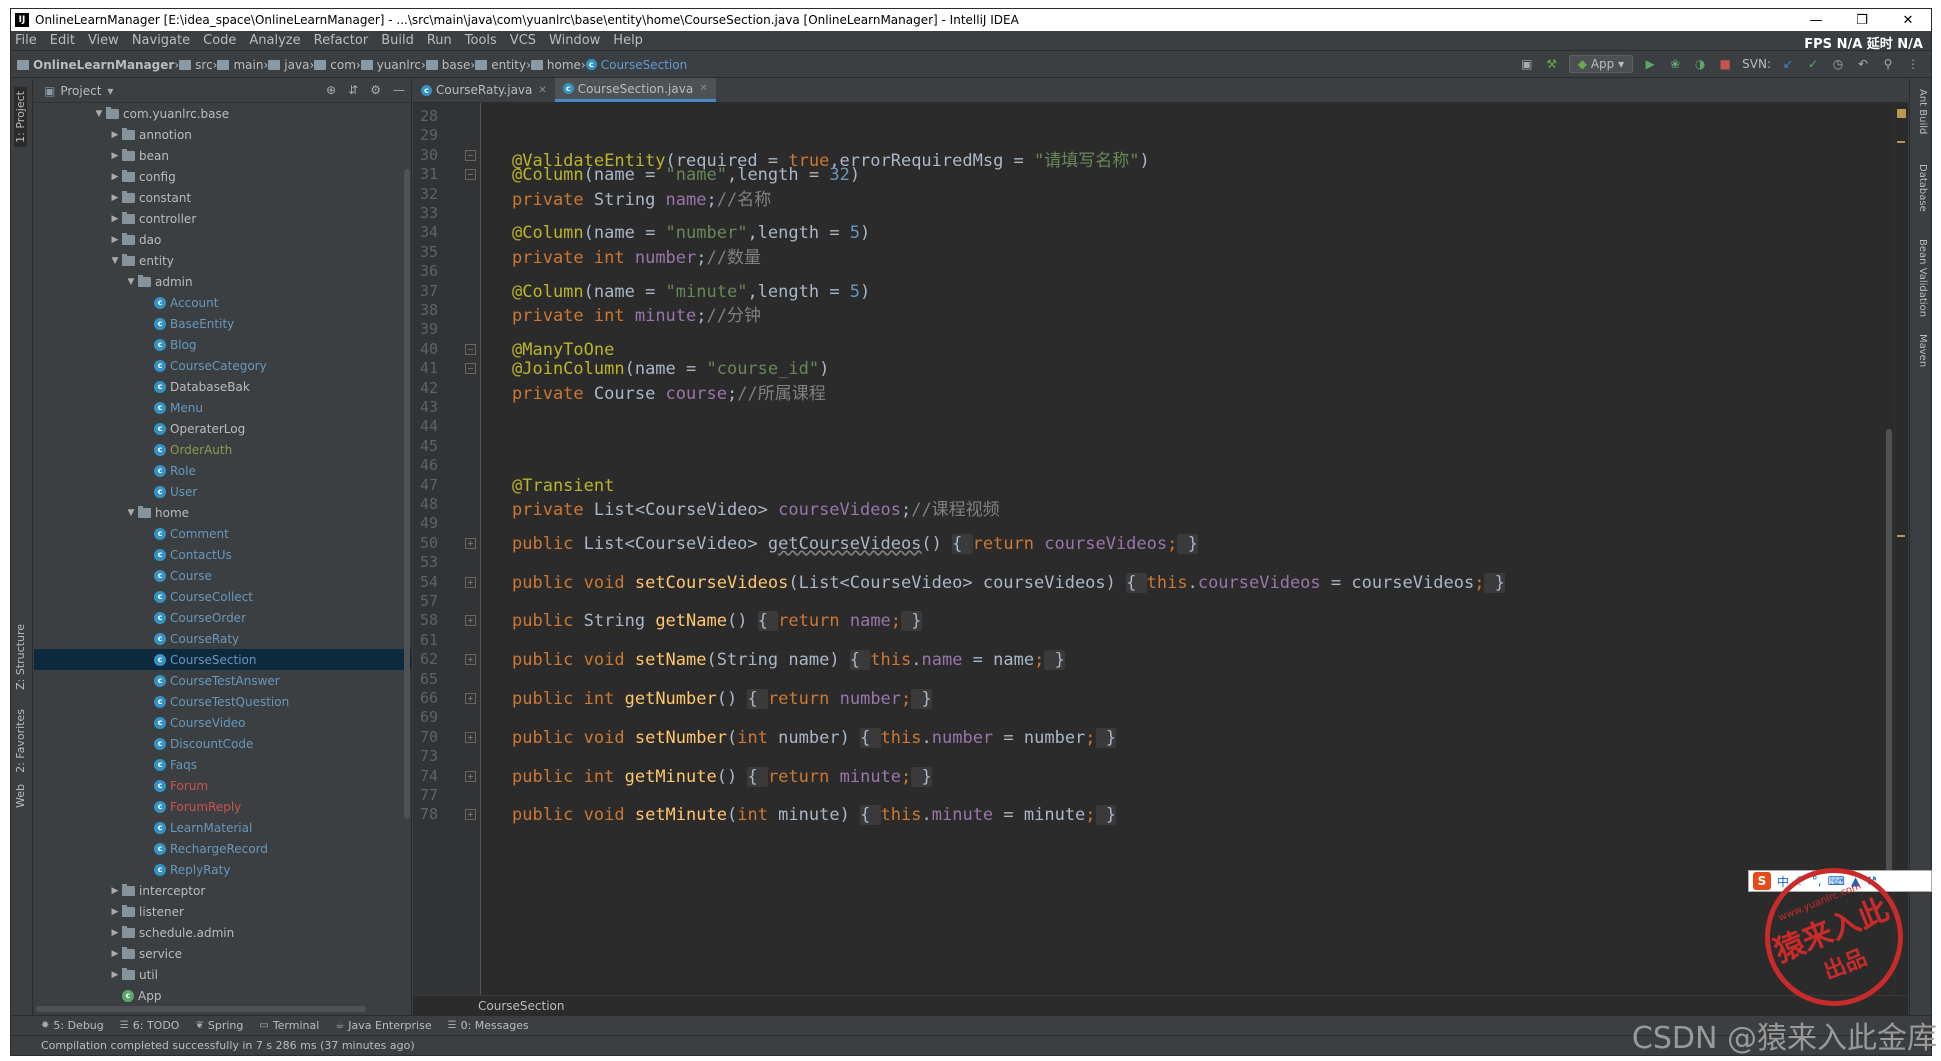 The width and height of the screenshot is (1941, 1061). Describe the element at coordinates (222, 701) in the screenshot. I see `tree-class-item: c CourseTestQuestion` at that location.